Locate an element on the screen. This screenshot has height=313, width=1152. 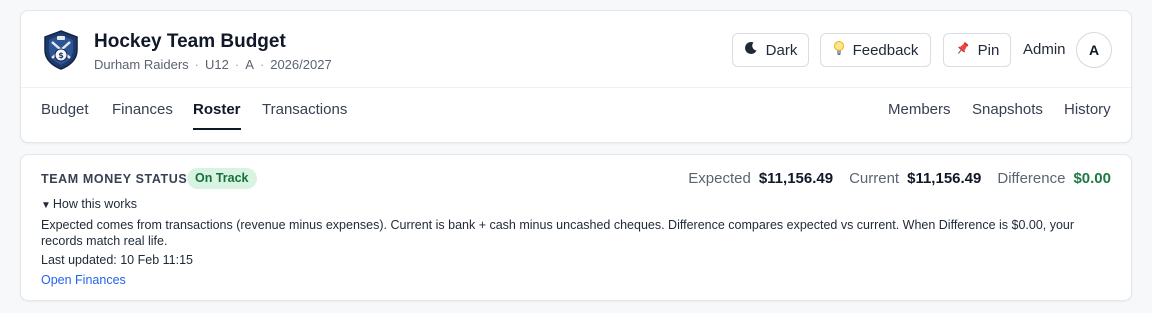
dark-mode-label: Dark is located at coordinates (781, 50).